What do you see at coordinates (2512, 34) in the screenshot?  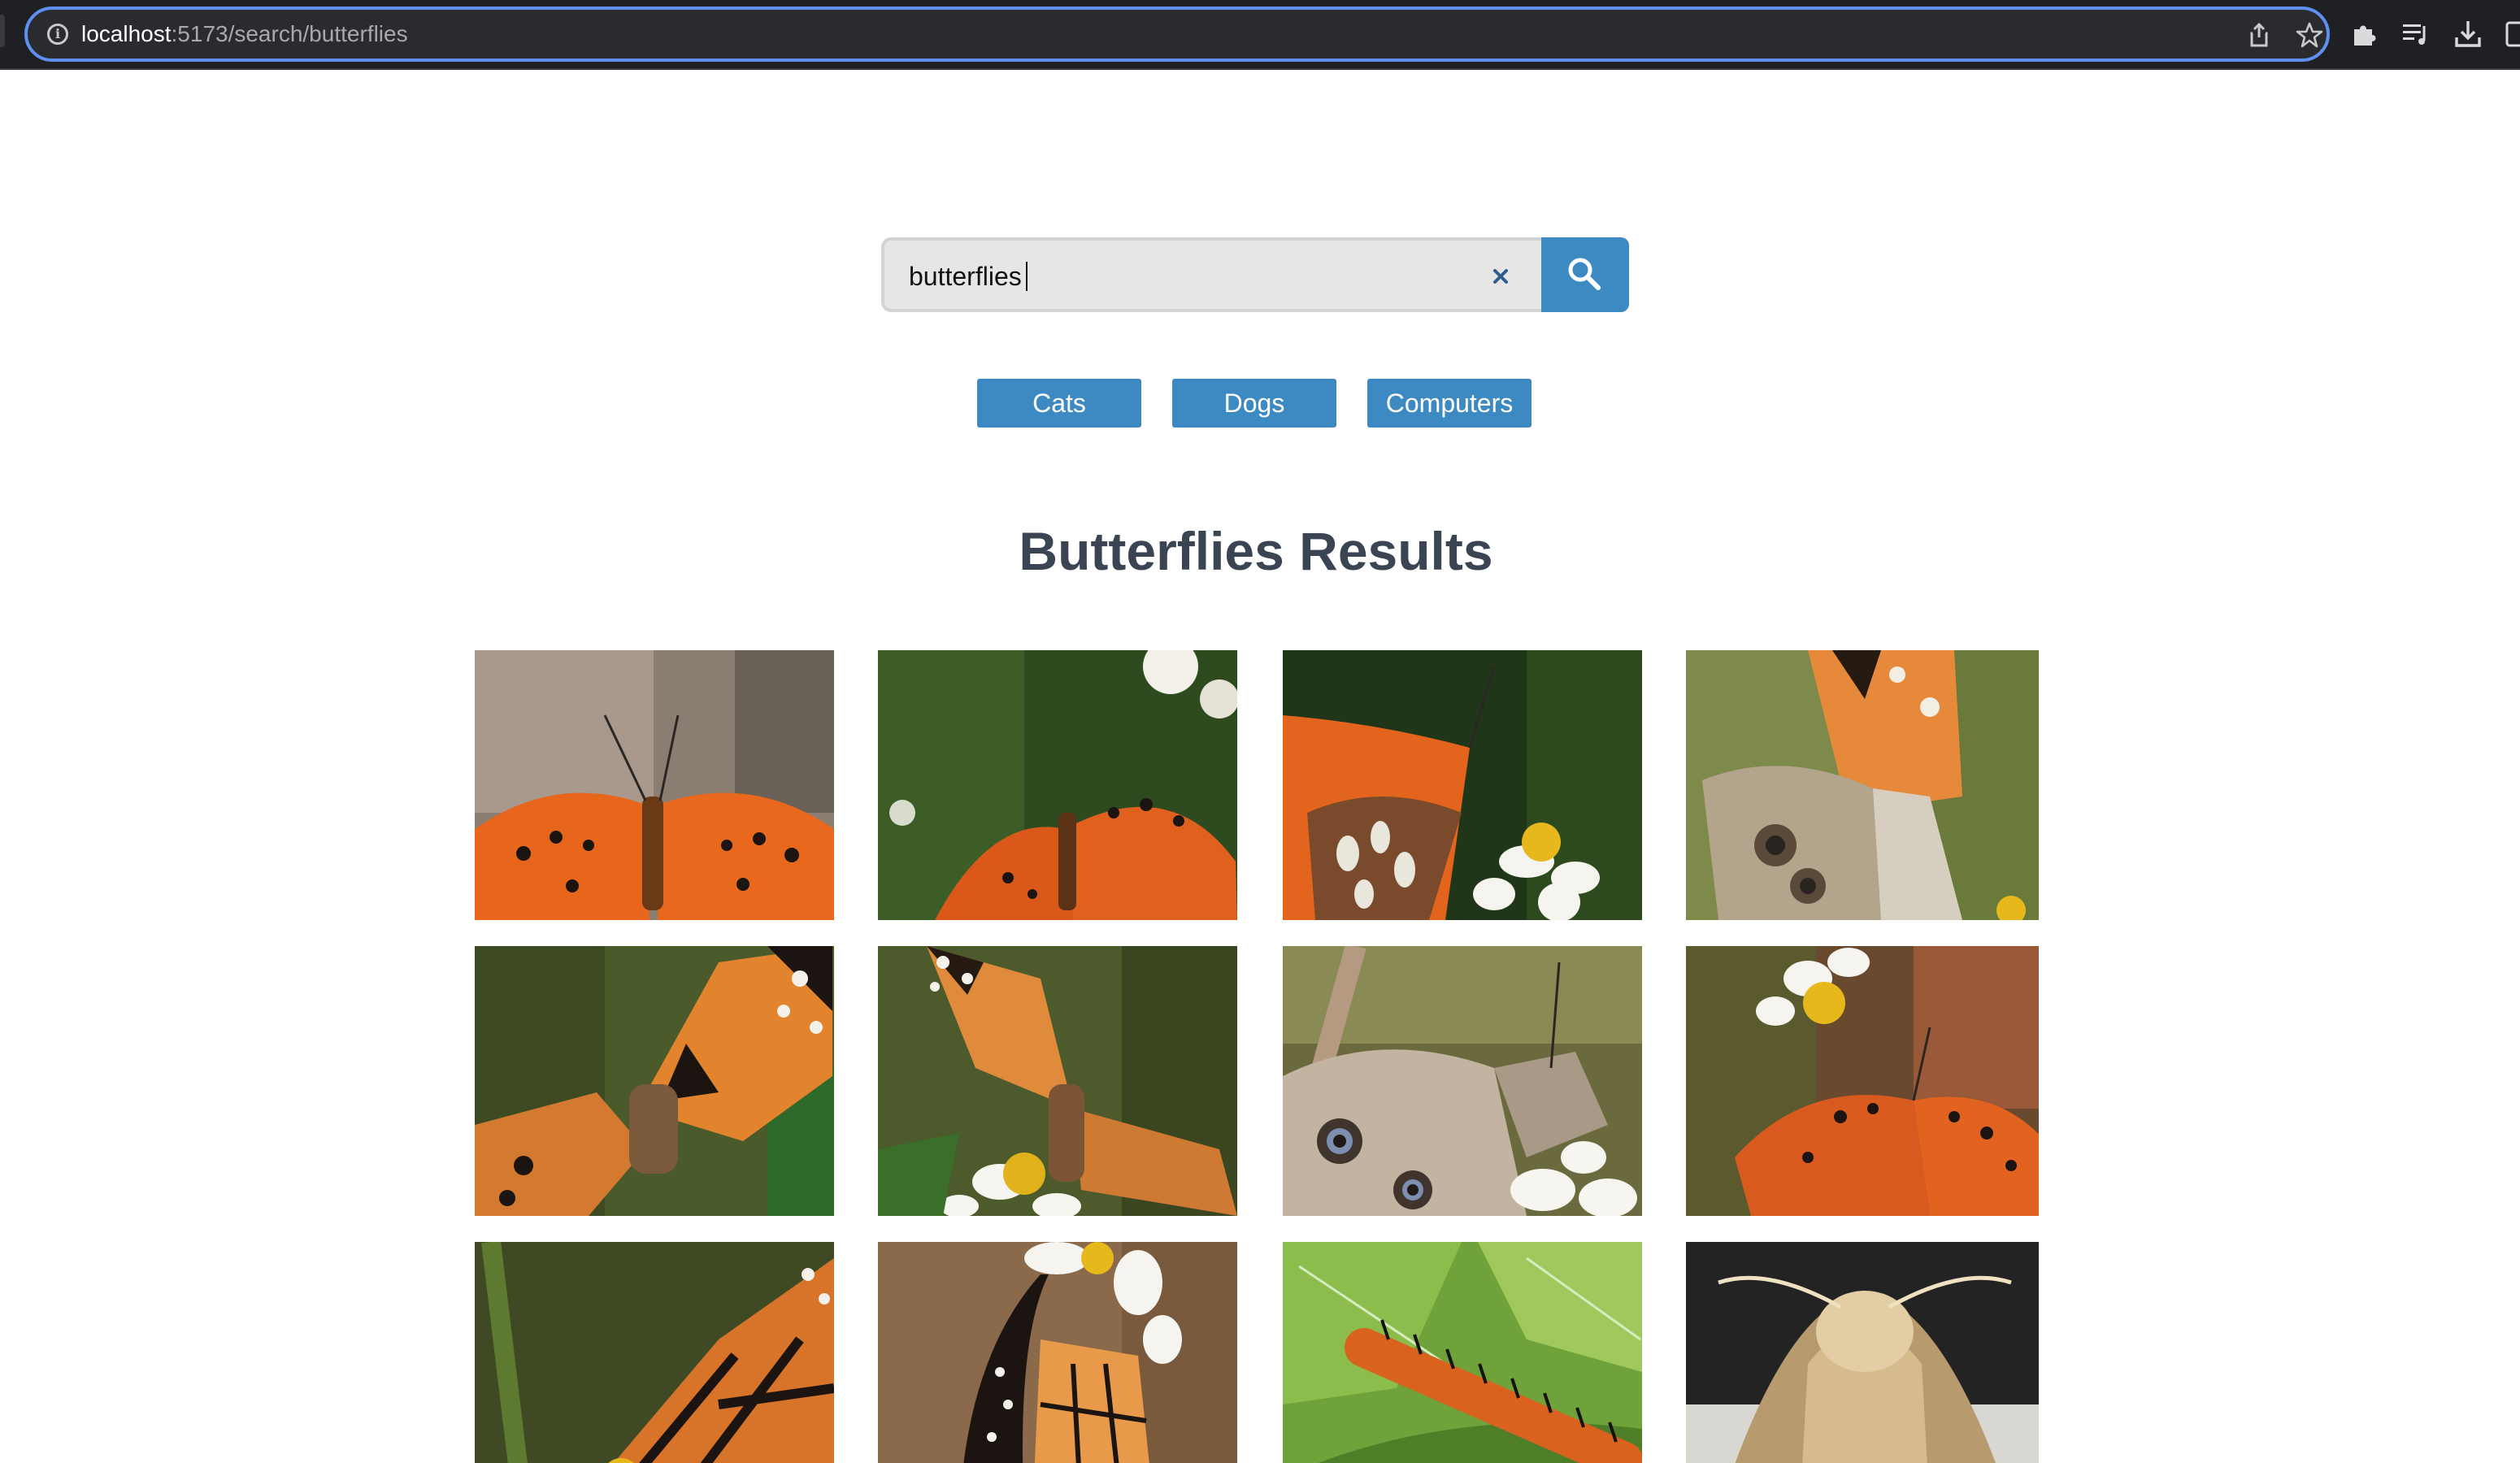 I see `side-panel-icon` at bounding box center [2512, 34].